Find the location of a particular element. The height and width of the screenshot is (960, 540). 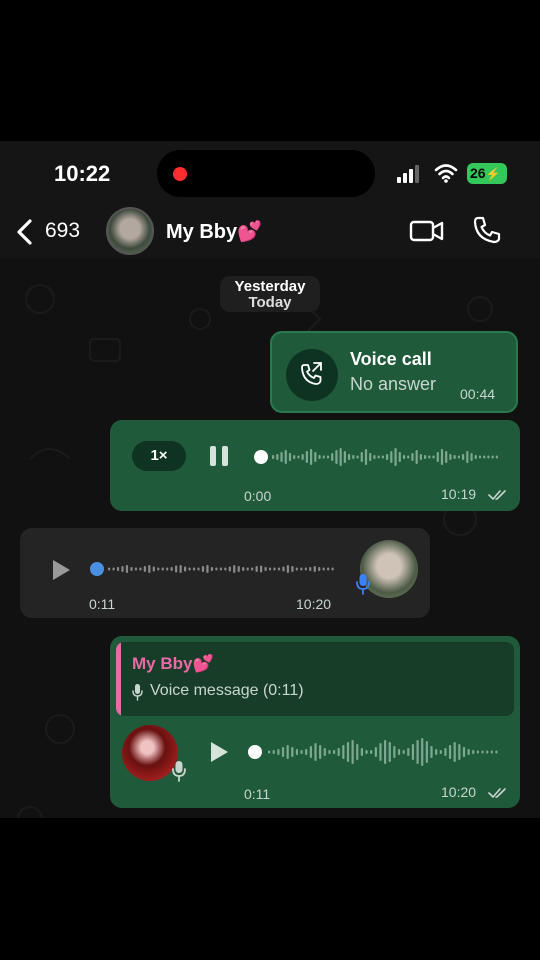

microphone-icon is located at coordinates (363, 584).